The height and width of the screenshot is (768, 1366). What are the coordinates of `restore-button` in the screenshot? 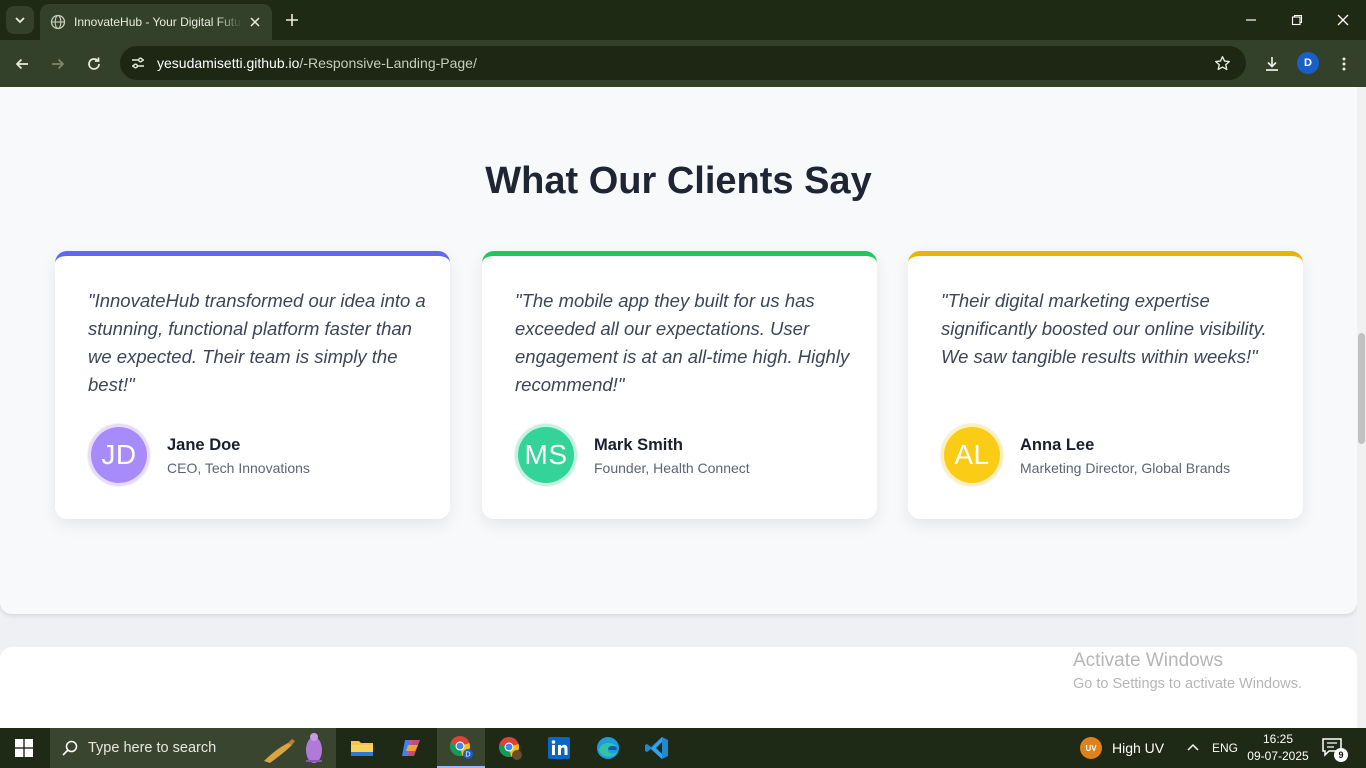 It's located at (1297, 20).